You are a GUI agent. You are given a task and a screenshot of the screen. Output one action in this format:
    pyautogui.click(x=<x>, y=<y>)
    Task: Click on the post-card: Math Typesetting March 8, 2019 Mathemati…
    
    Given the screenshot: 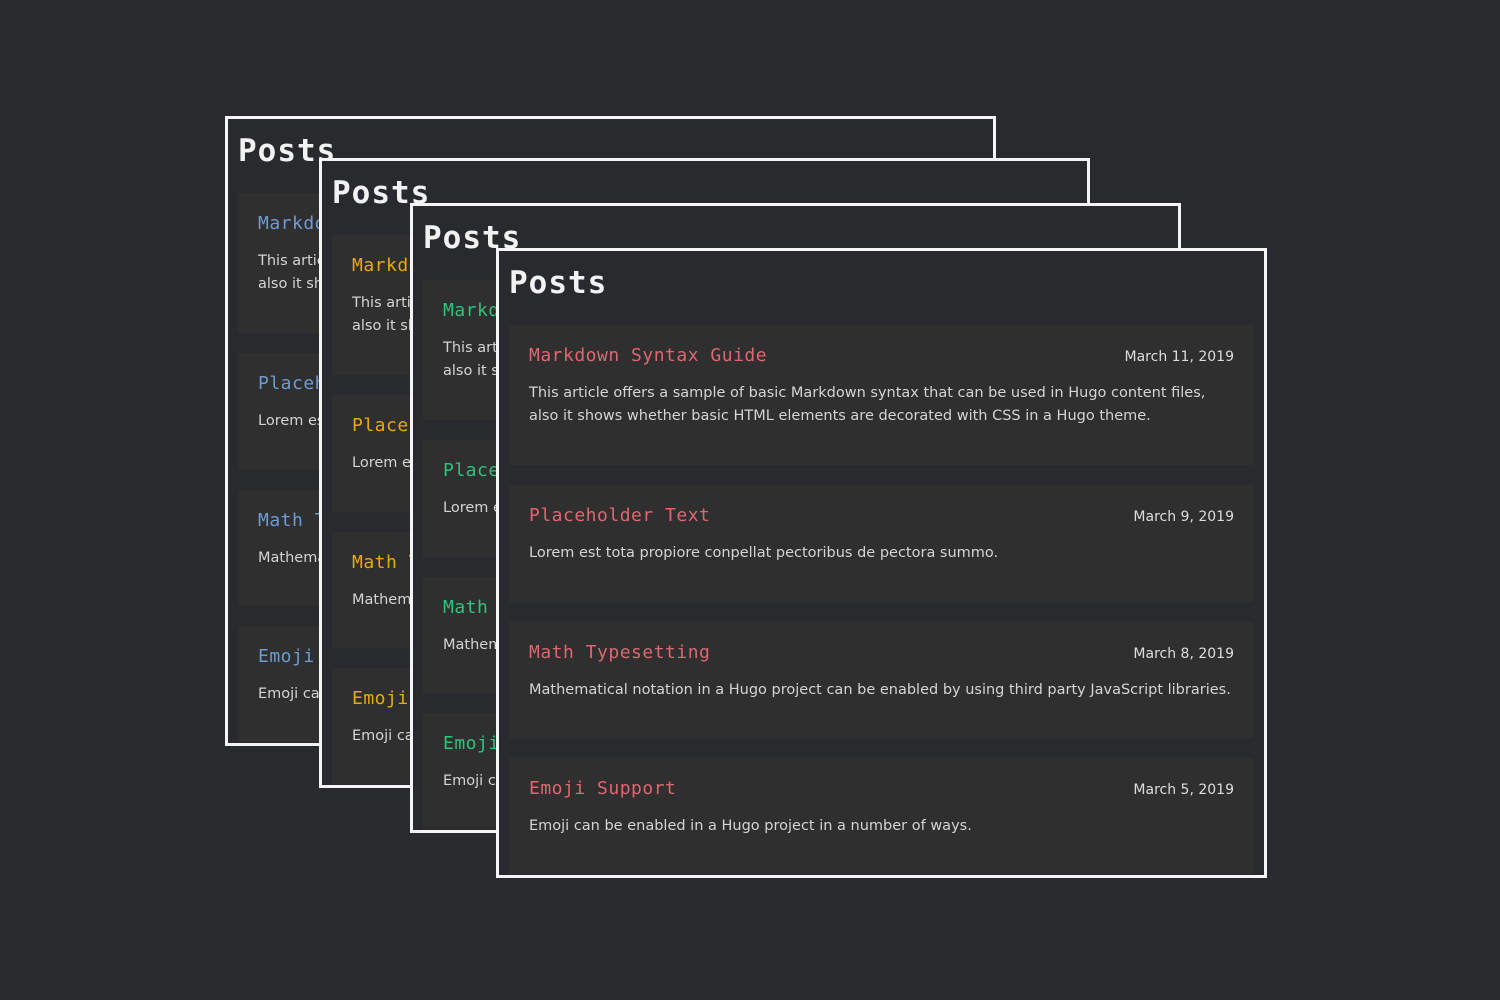 What is the action you would take?
    pyautogui.click(x=881, y=680)
    